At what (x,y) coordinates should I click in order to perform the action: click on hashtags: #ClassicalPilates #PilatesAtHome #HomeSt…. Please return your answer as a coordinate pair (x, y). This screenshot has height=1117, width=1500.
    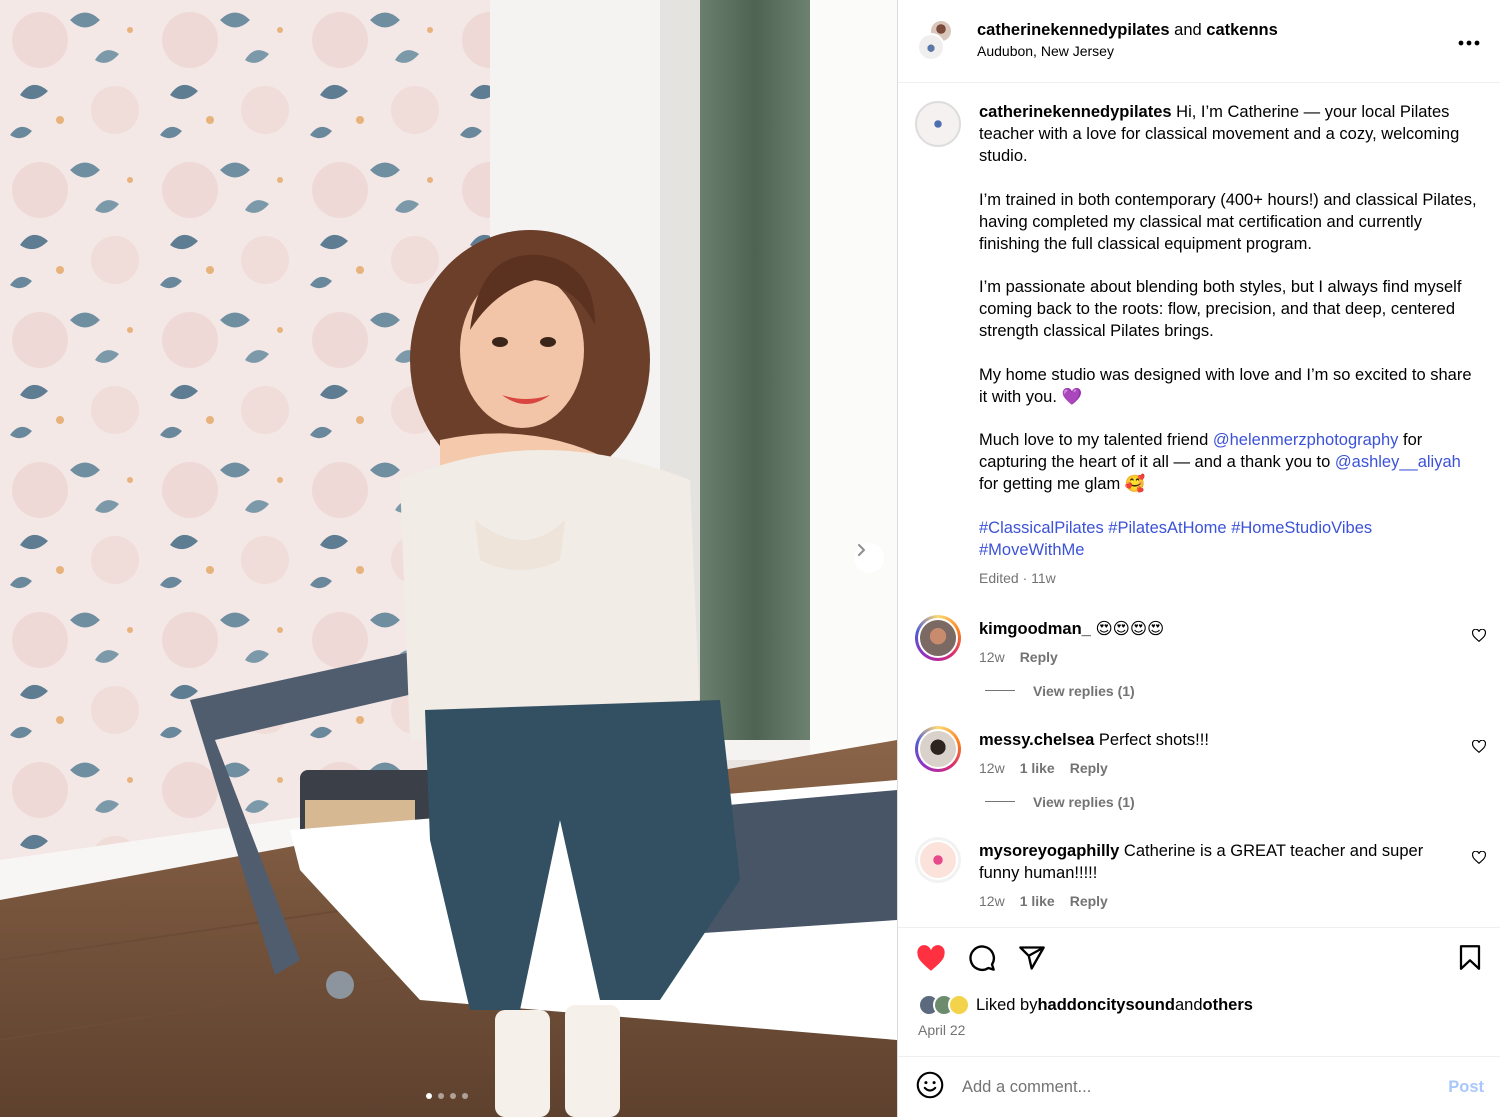
    Looking at the image, I should click on (1229, 539).